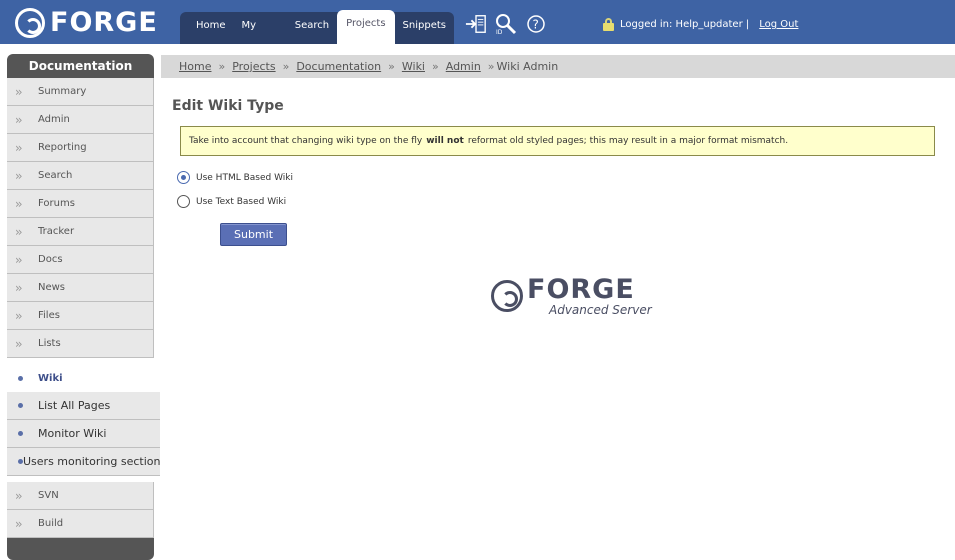 Image resolution: width=955 pixels, height=560 pixels. What do you see at coordinates (50, 259) in the screenshot?
I see `sidebar-item-label: Docs` at bounding box center [50, 259].